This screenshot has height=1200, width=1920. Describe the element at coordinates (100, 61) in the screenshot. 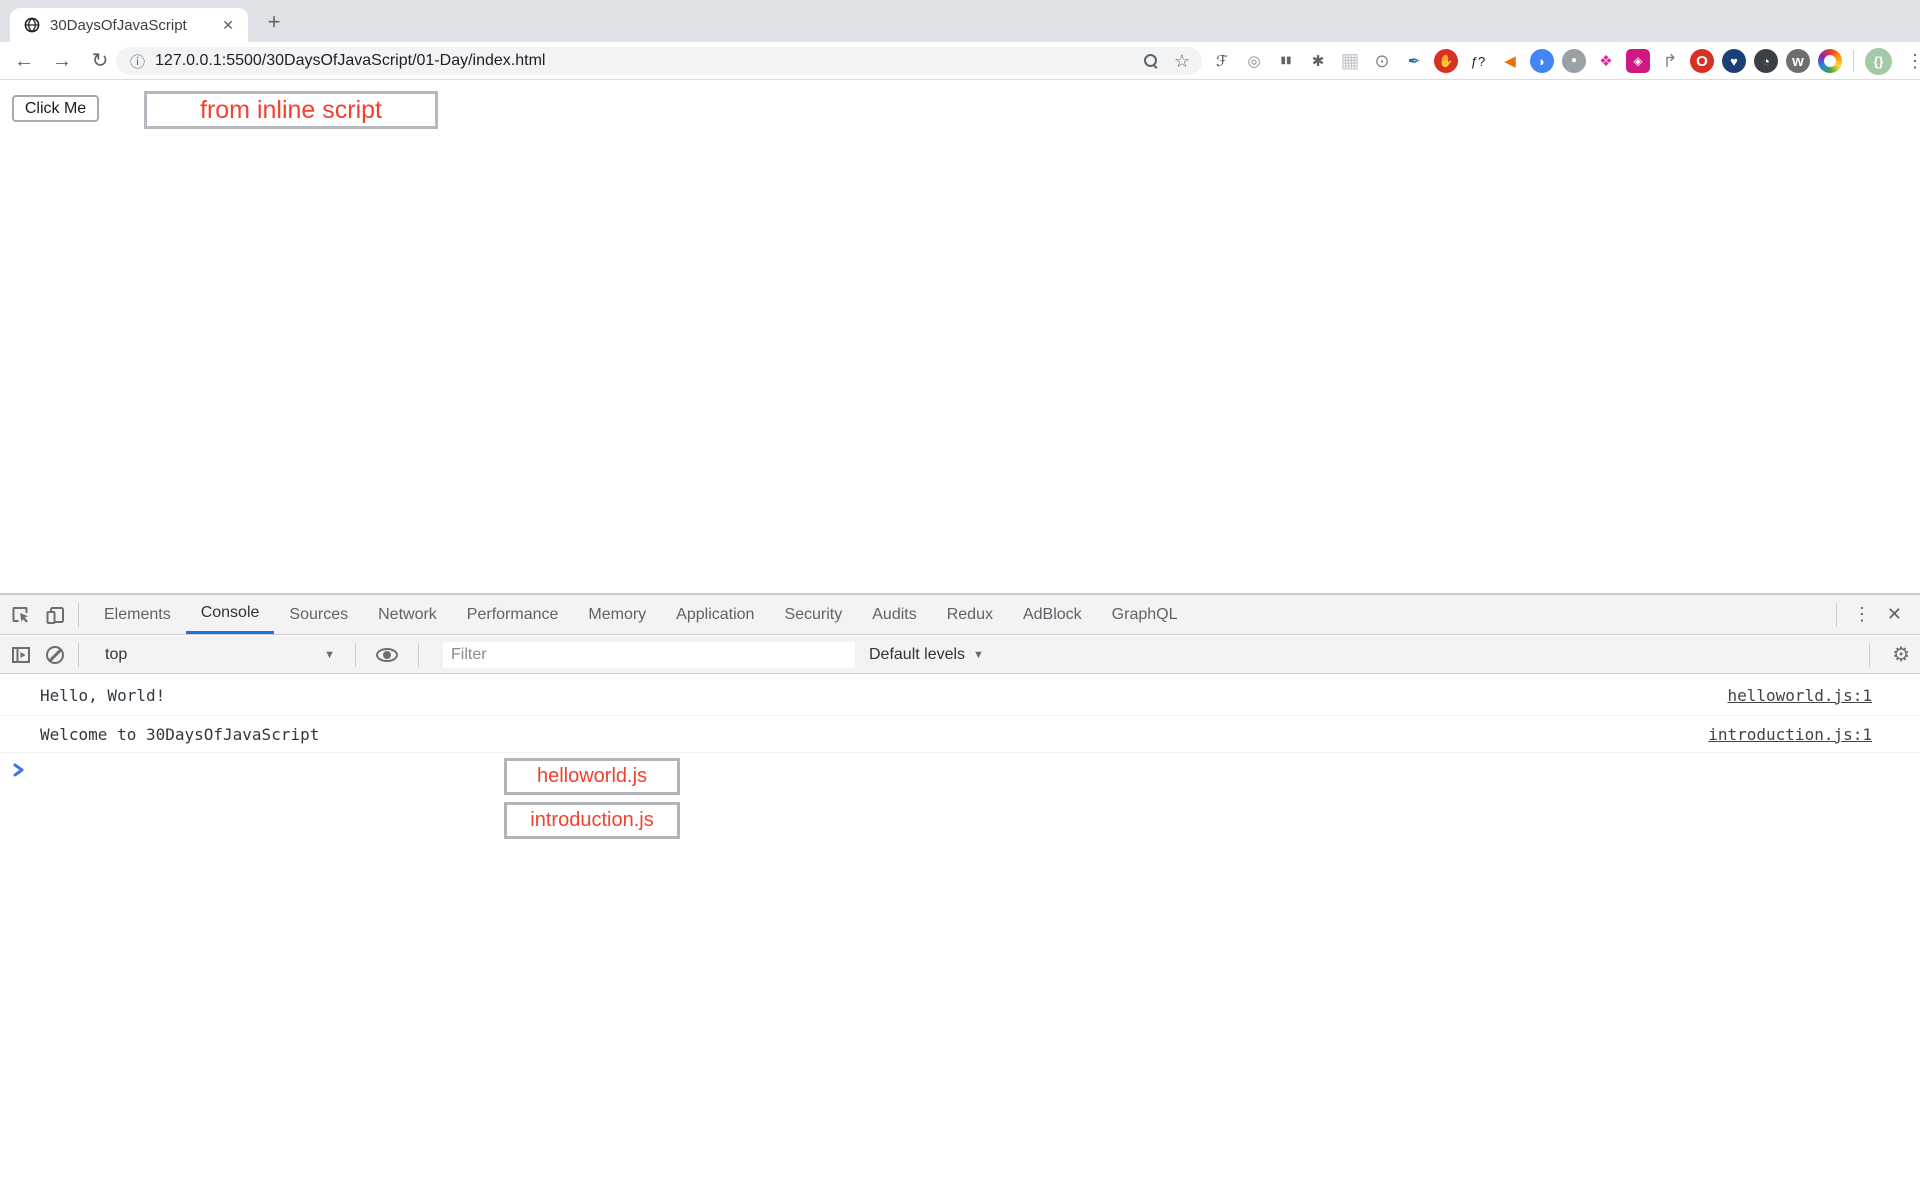

I see `reload-button: ↻` at that location.